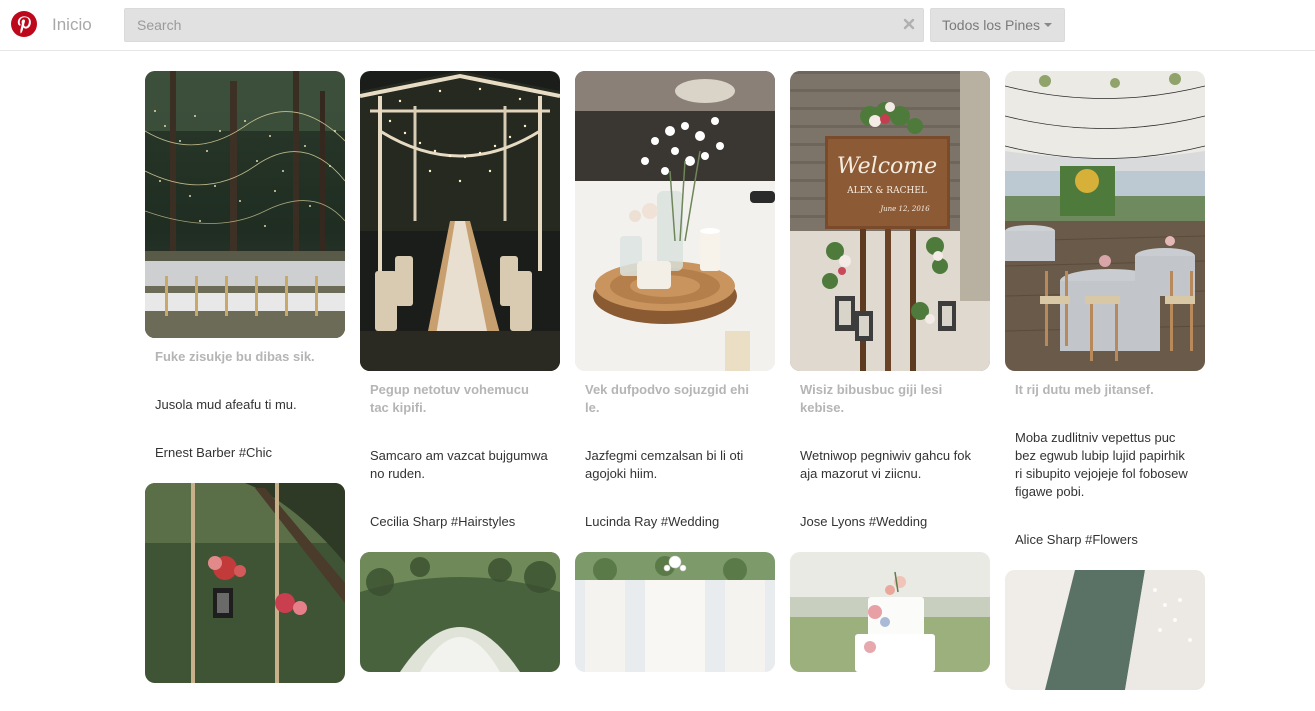  Describe the element at coordinates (1076, 539) in the screenshot. I see `pin-meta: Alice Sharp #Flowers` at that location.